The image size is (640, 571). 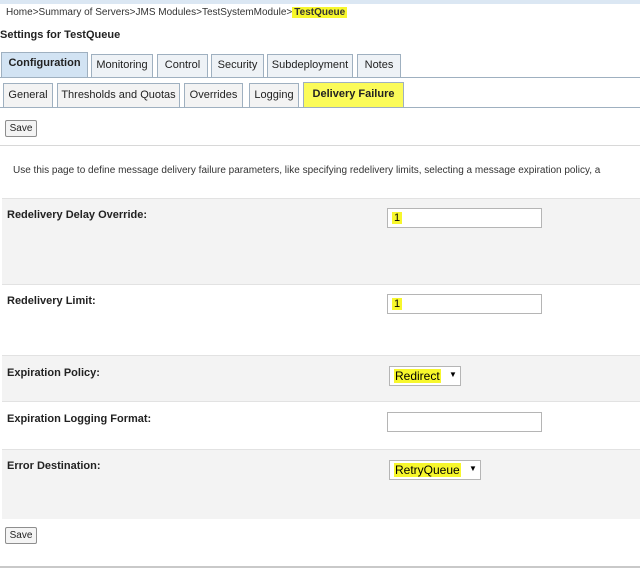 I want to click on expiration-logging-format-label: Expiration Logging Format:, so click(x=79, y=419).